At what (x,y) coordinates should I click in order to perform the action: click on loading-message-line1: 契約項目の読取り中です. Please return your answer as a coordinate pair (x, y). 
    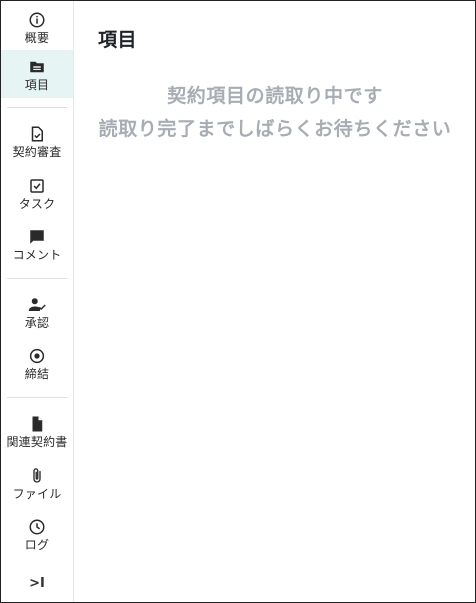
    Looking at the image, I should click on (275, 96).